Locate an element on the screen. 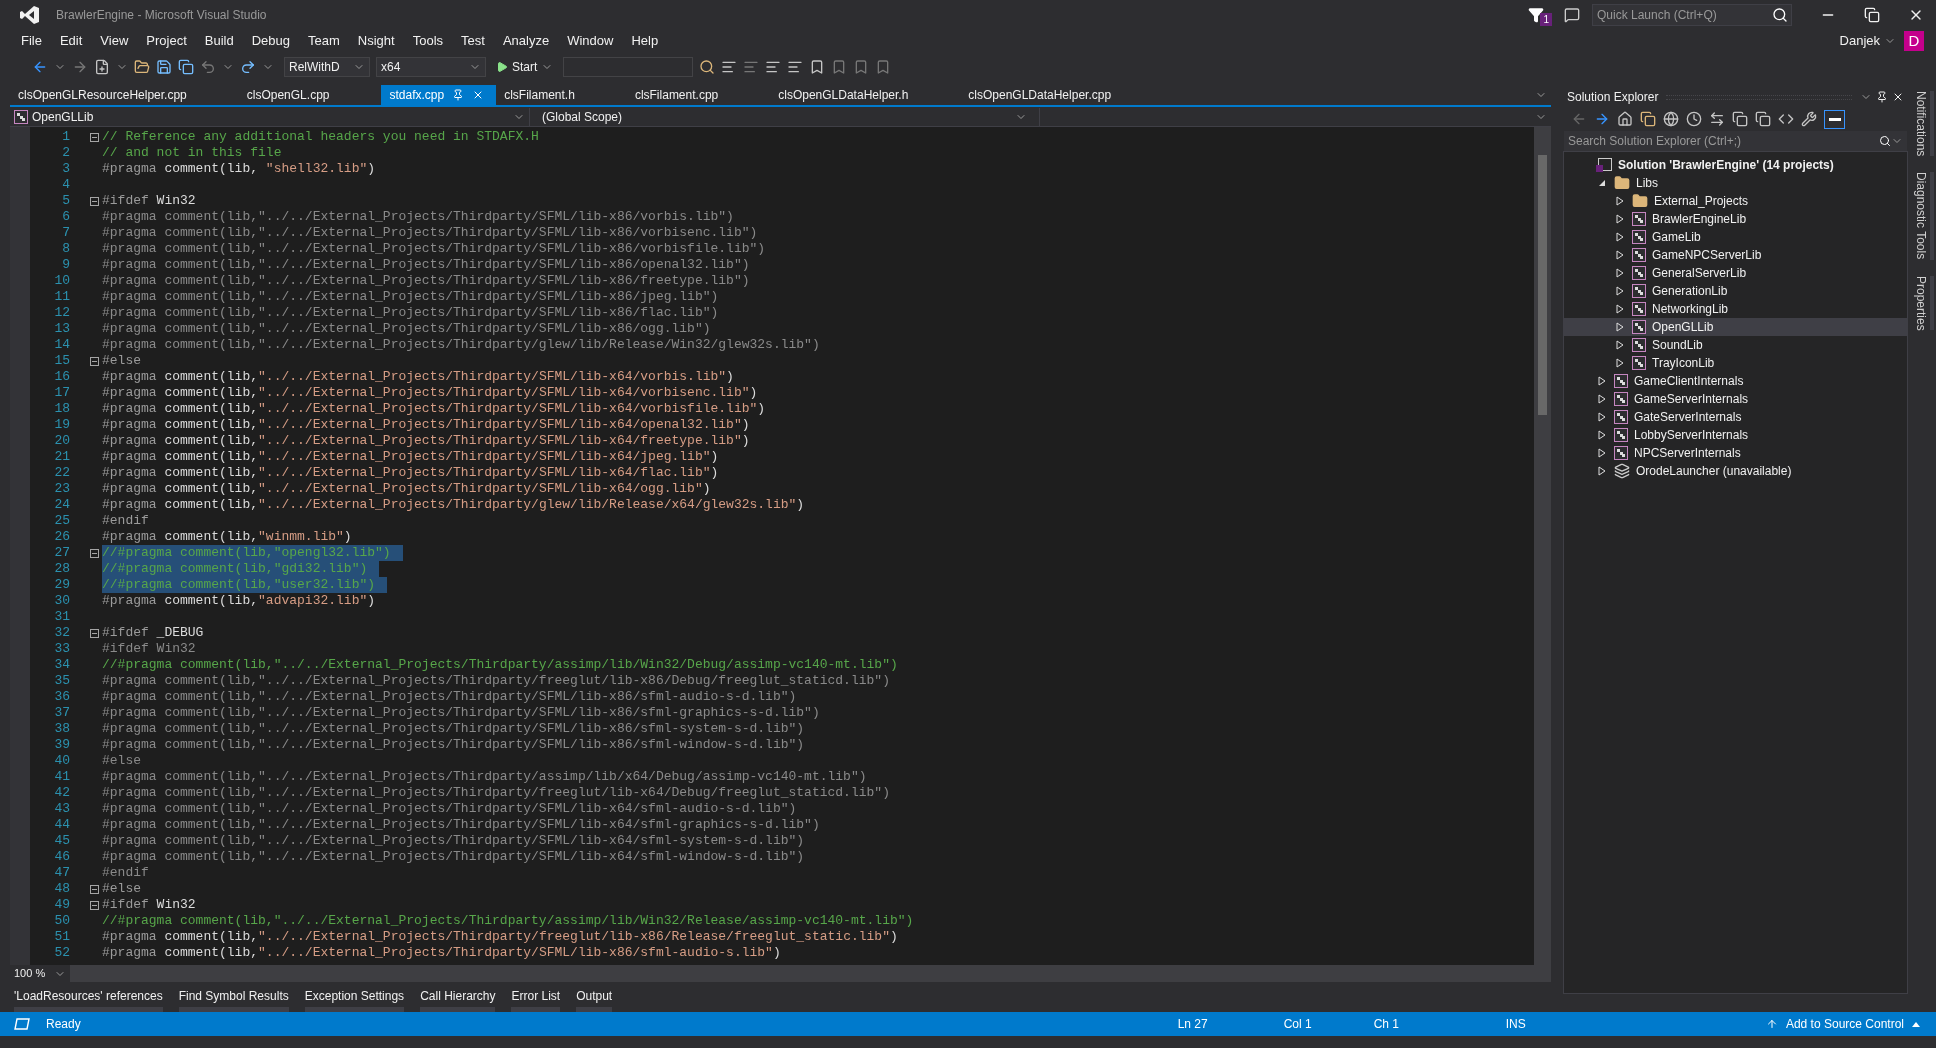 Image resolution: width=1936 pixels, height=1048 pixels. tree-item: GeneralServerLib is located at coordinates (1735, 273).